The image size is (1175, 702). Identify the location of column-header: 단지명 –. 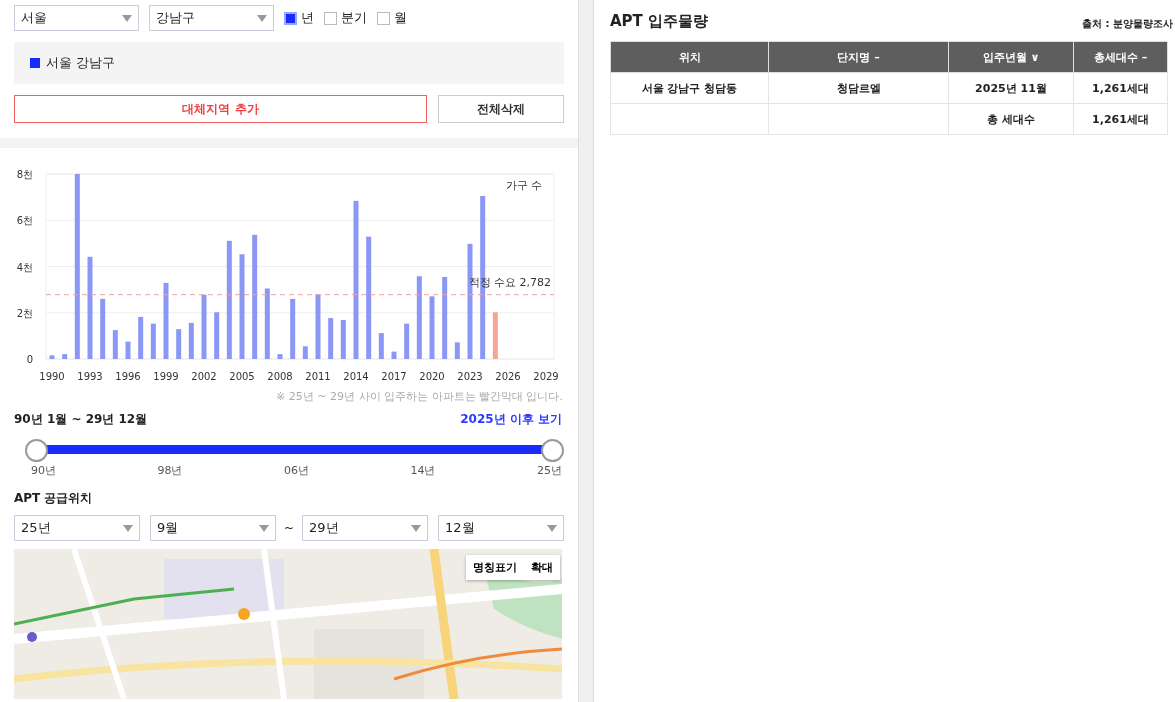
(858, 57).